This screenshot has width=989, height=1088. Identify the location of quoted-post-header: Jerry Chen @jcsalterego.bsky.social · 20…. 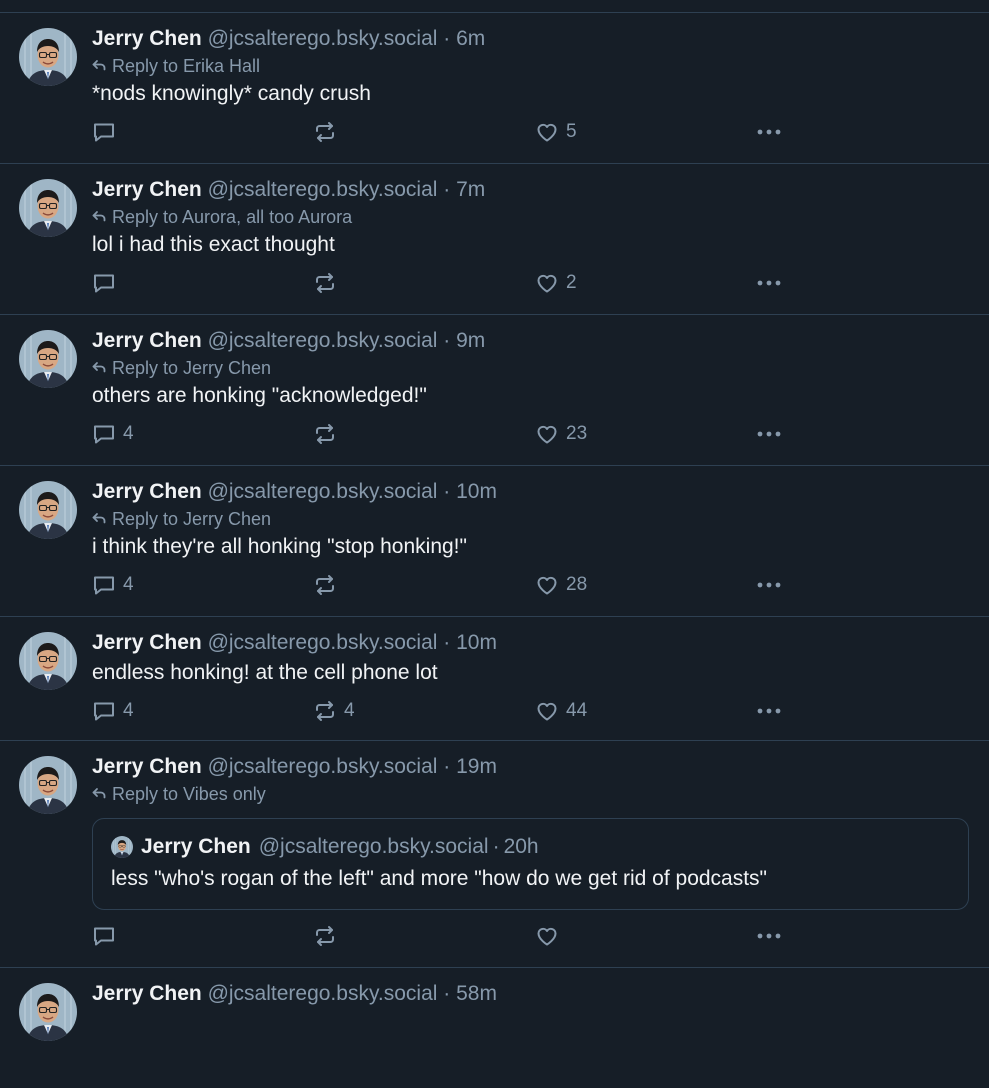
(530, 847).